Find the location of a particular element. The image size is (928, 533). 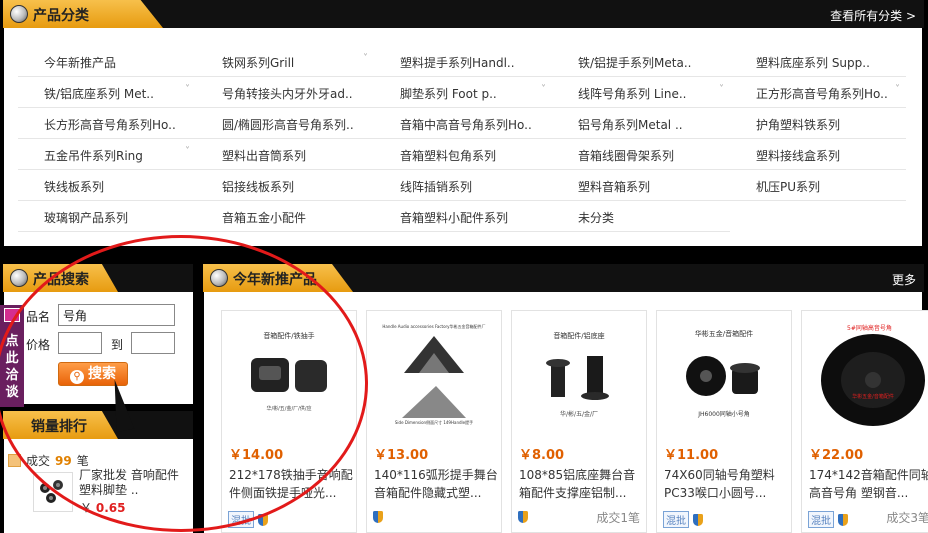

category-item: 长方形高音号角系列Ho.. is located at coordinates (107, 123).